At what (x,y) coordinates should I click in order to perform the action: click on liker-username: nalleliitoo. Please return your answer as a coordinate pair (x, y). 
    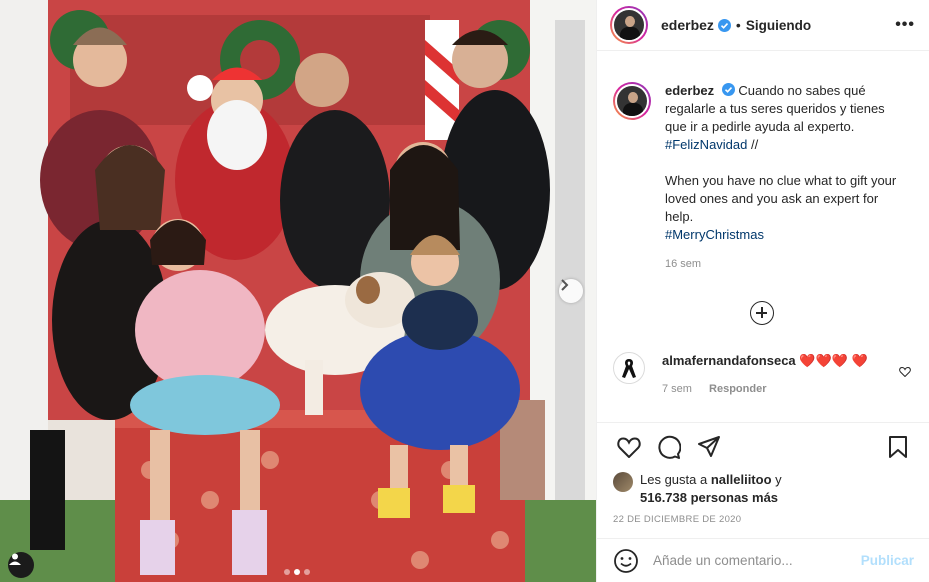
    Looking at the image, I should click on (741, 479).